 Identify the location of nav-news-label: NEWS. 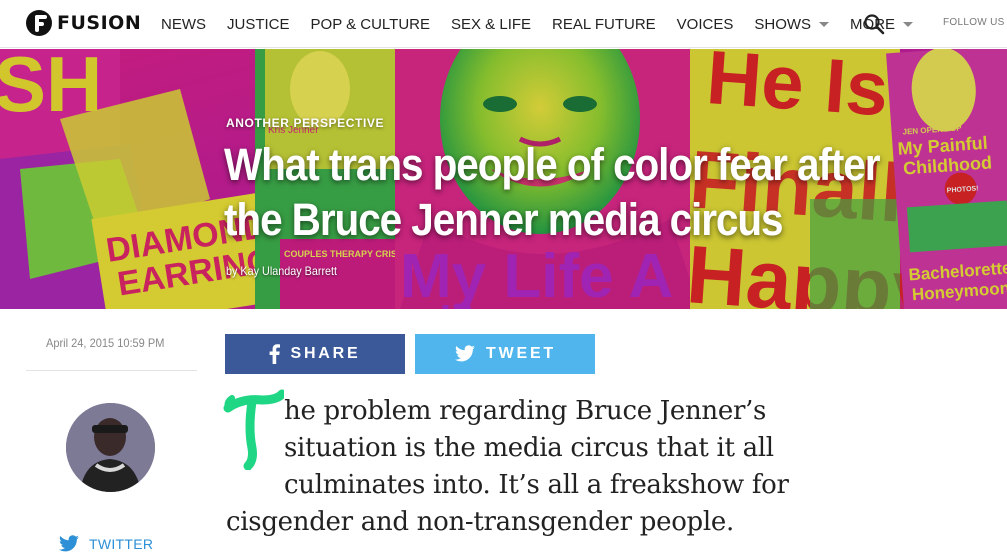
(183, 24).